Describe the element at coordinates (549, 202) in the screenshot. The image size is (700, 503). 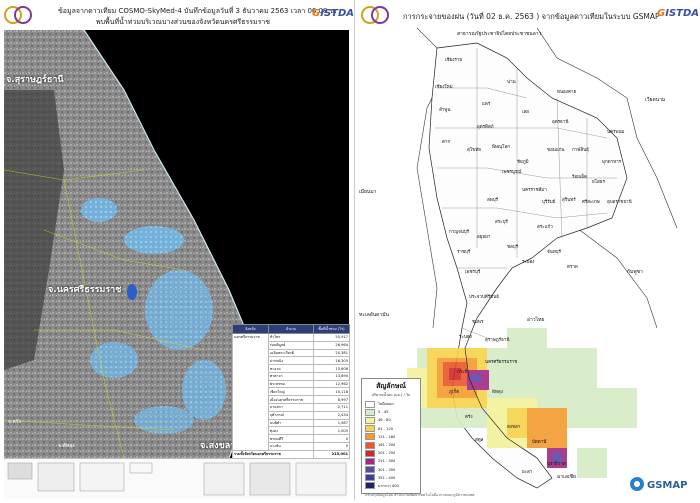
I see `province-label: บุรีรัมย์` at that location.